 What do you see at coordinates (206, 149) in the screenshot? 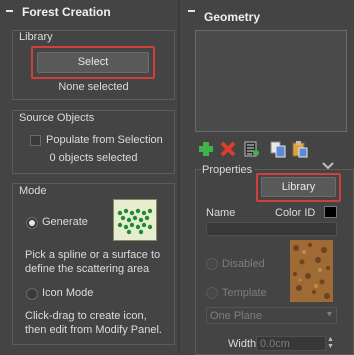
I see `add-icon` at bounding box center [206, 149].